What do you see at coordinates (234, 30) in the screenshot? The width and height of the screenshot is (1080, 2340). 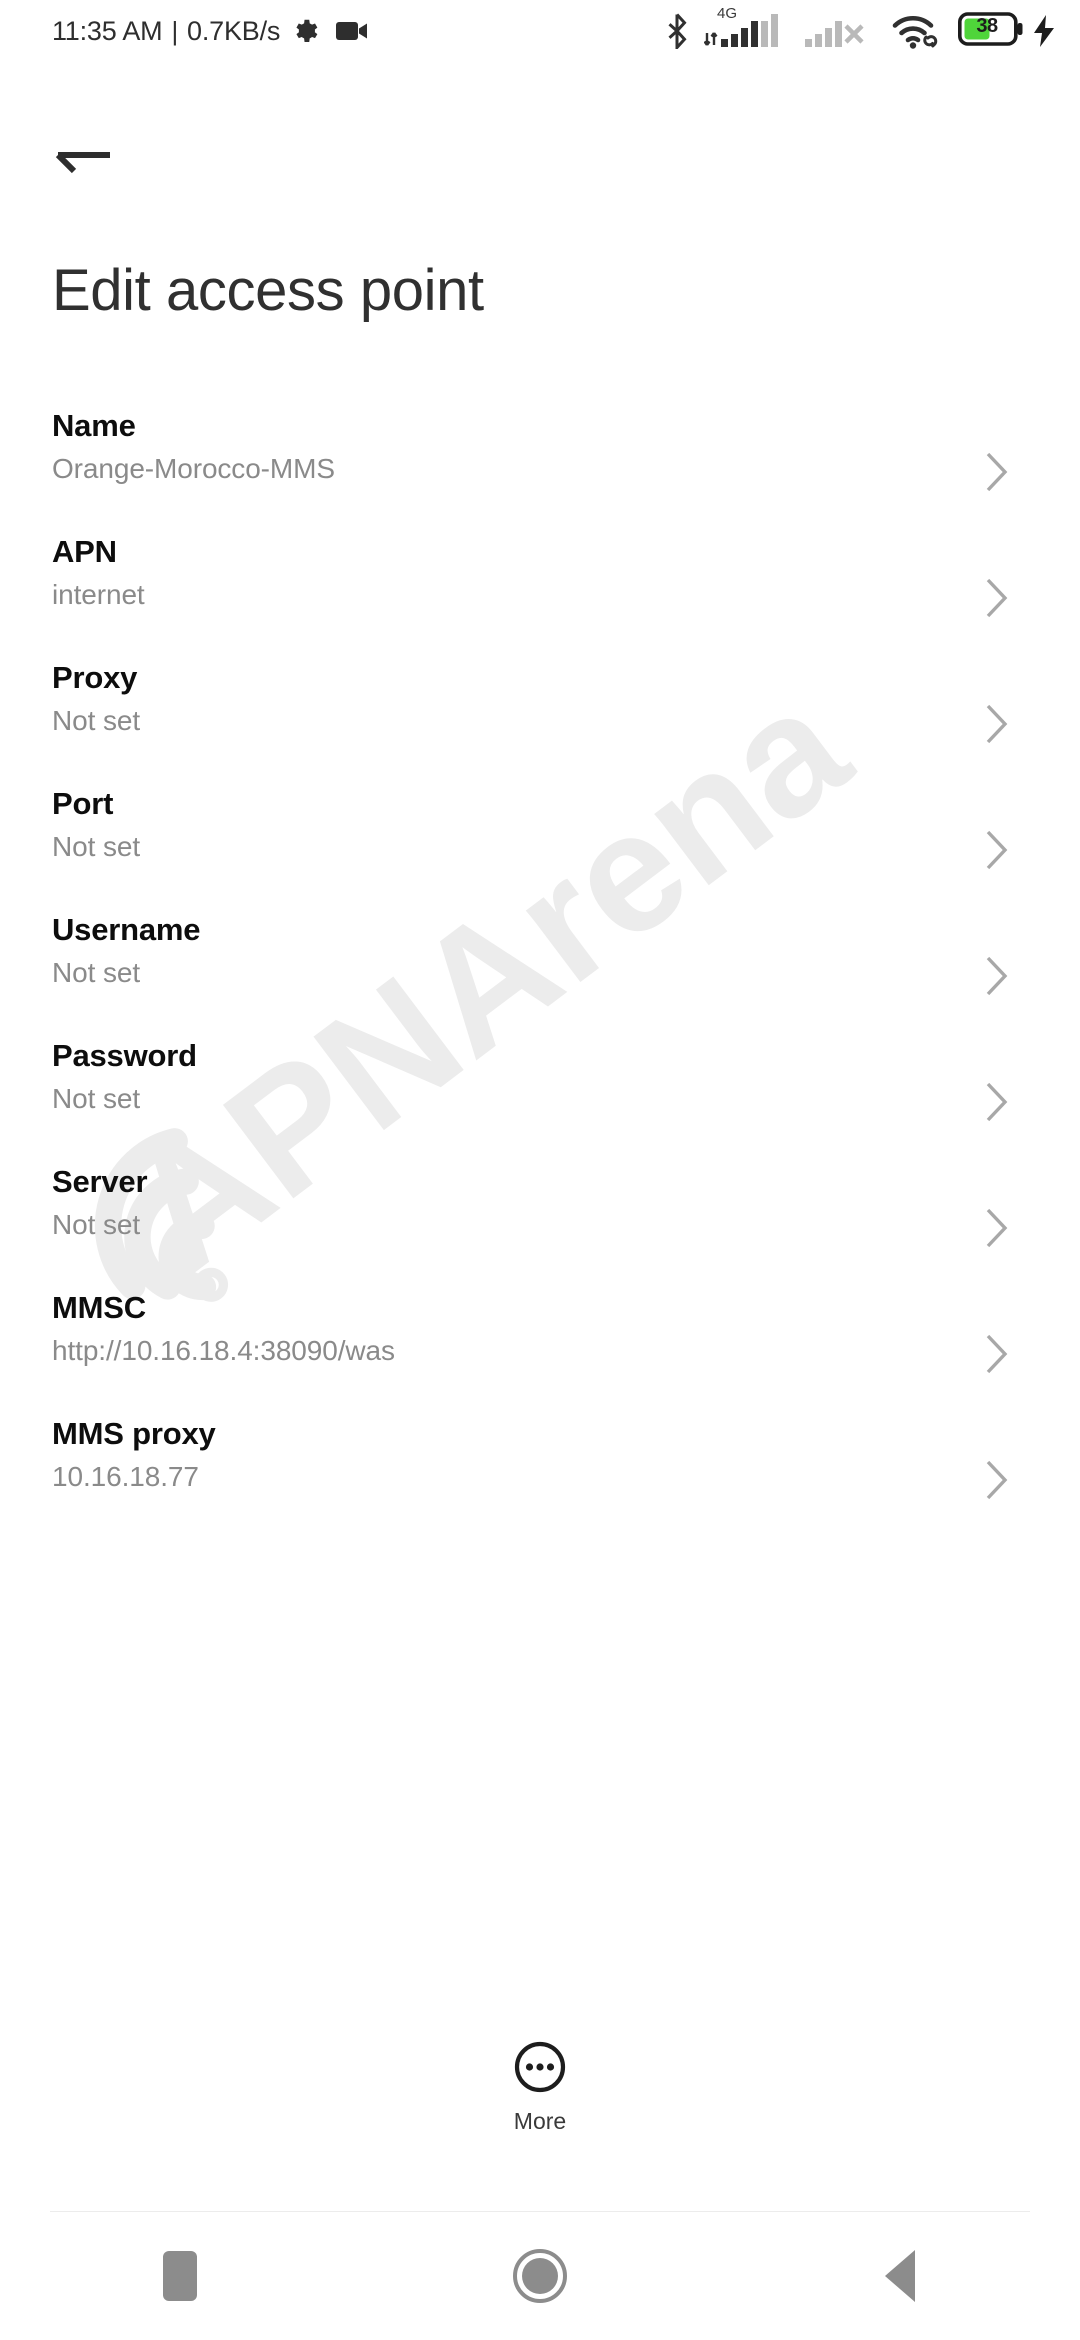 I see `status-network-speed: 0.7KB/s` at bounding box center [234, 30].